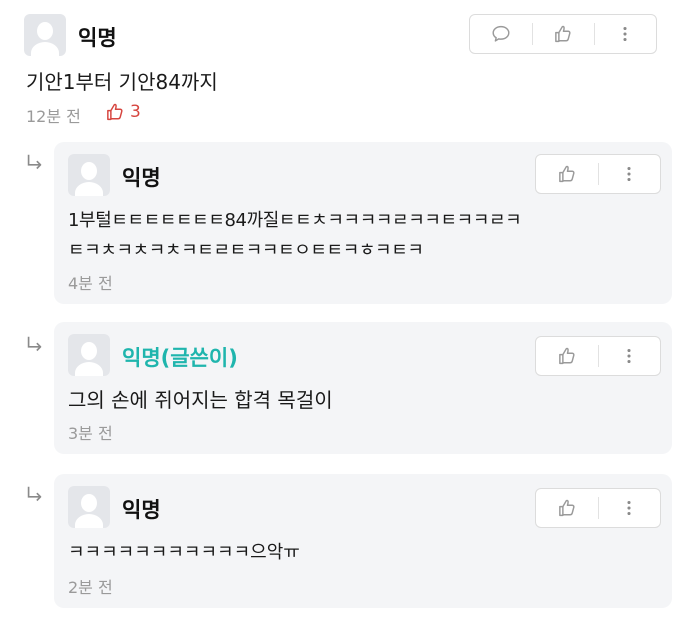 Image resolution: width=696 pixels, height=617 pixels. What do you see at coordinates (135, 112) in the screenshot?
I see `like-count-value: 3` at bounding box center [135, 112].